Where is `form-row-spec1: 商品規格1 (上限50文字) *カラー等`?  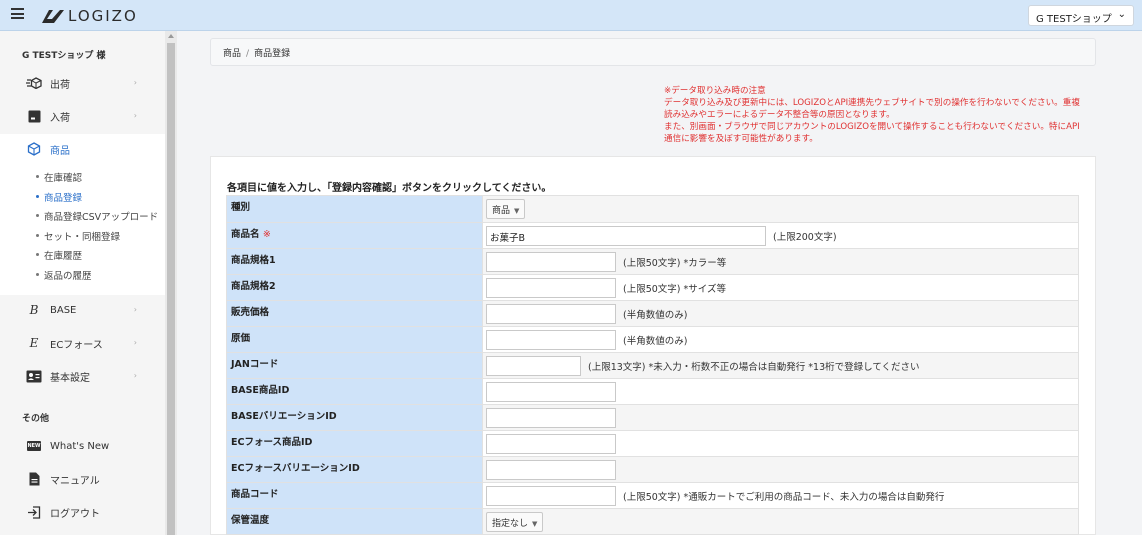
form-row-spec1: 商品規格1 (上限50文字) *カラー等 is located at coordinates (652, 261).